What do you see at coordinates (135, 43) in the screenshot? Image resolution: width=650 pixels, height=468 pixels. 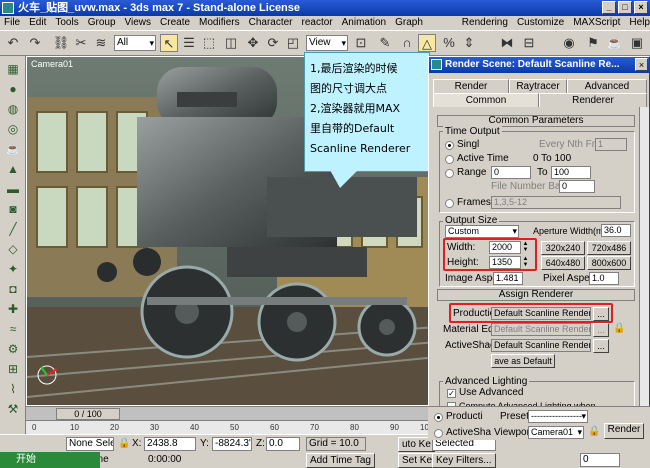 I see `selection-filter-select: All` at bounding box center [135, 43].